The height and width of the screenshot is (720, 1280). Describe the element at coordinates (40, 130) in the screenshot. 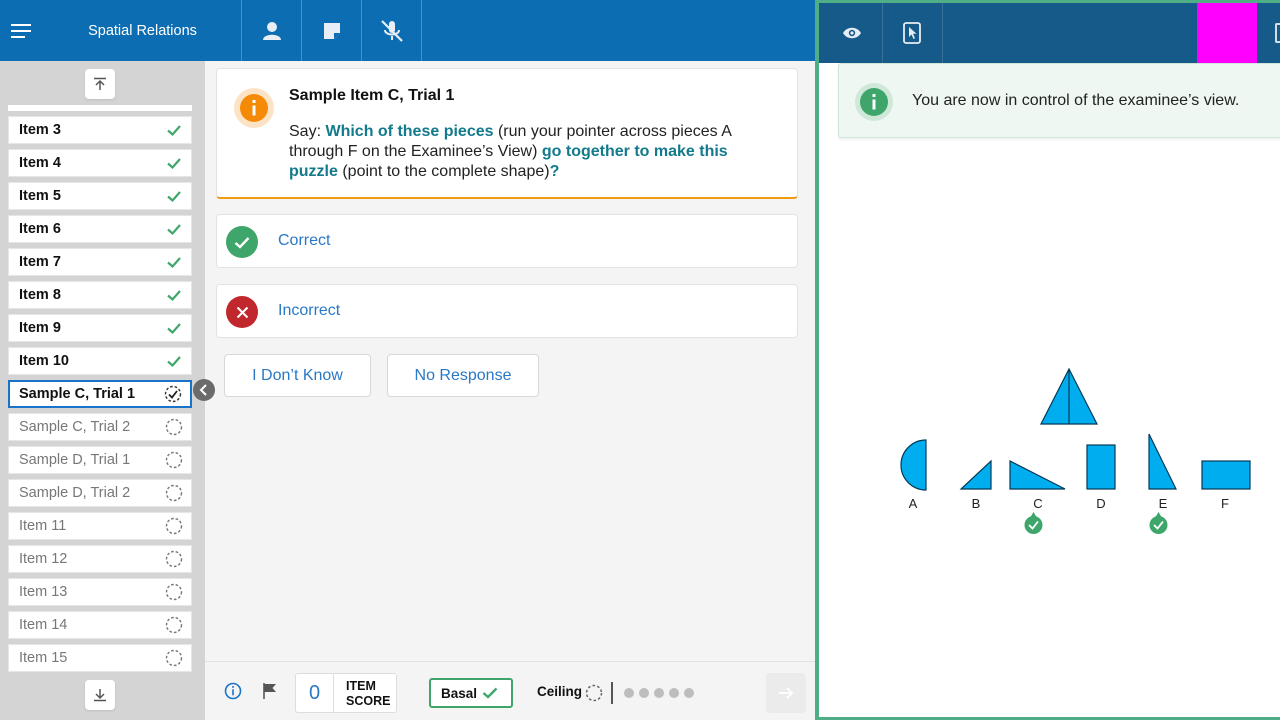

I see `list-item-label: Item 3` at that location.